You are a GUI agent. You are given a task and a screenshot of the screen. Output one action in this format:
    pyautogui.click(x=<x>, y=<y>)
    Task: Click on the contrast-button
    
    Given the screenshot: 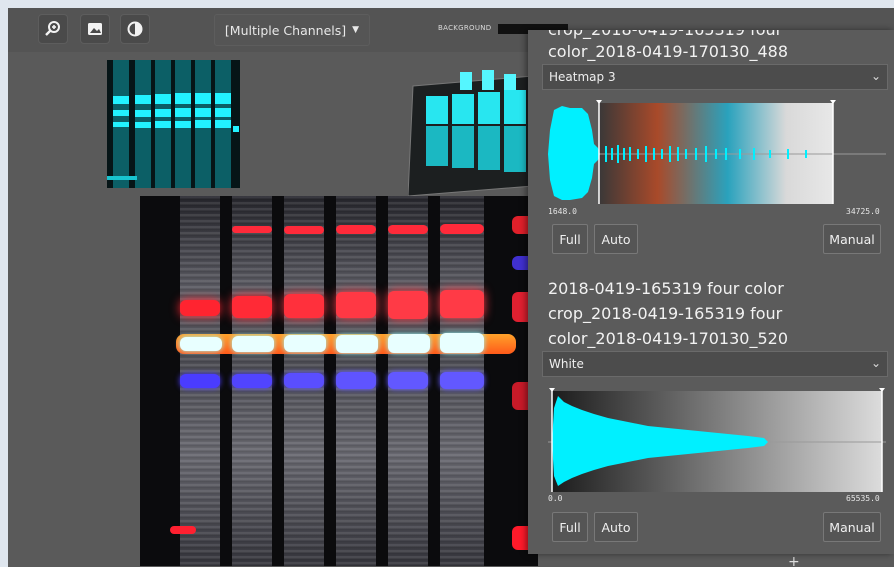 What is the action you would take?
    pyautogui.click(x=135, y=29)
    